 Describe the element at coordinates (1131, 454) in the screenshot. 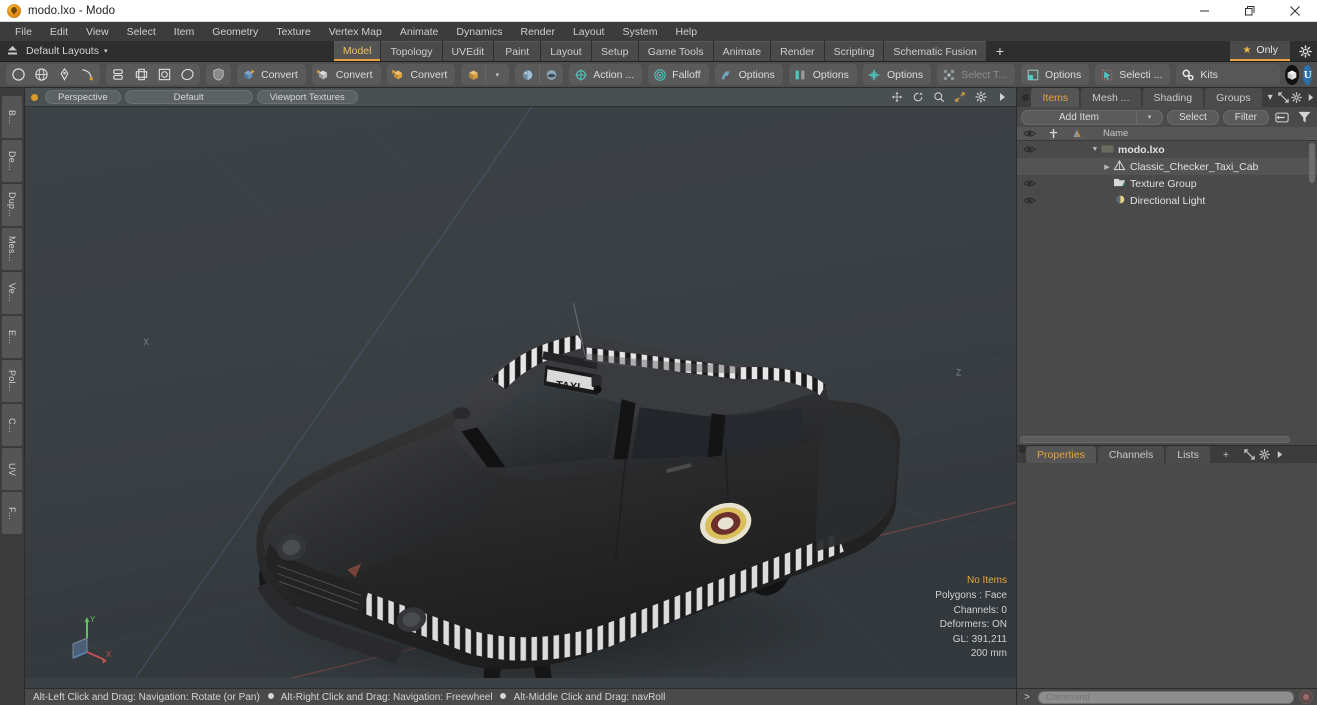

I see `panel-tab-channels: Channels` at that location.